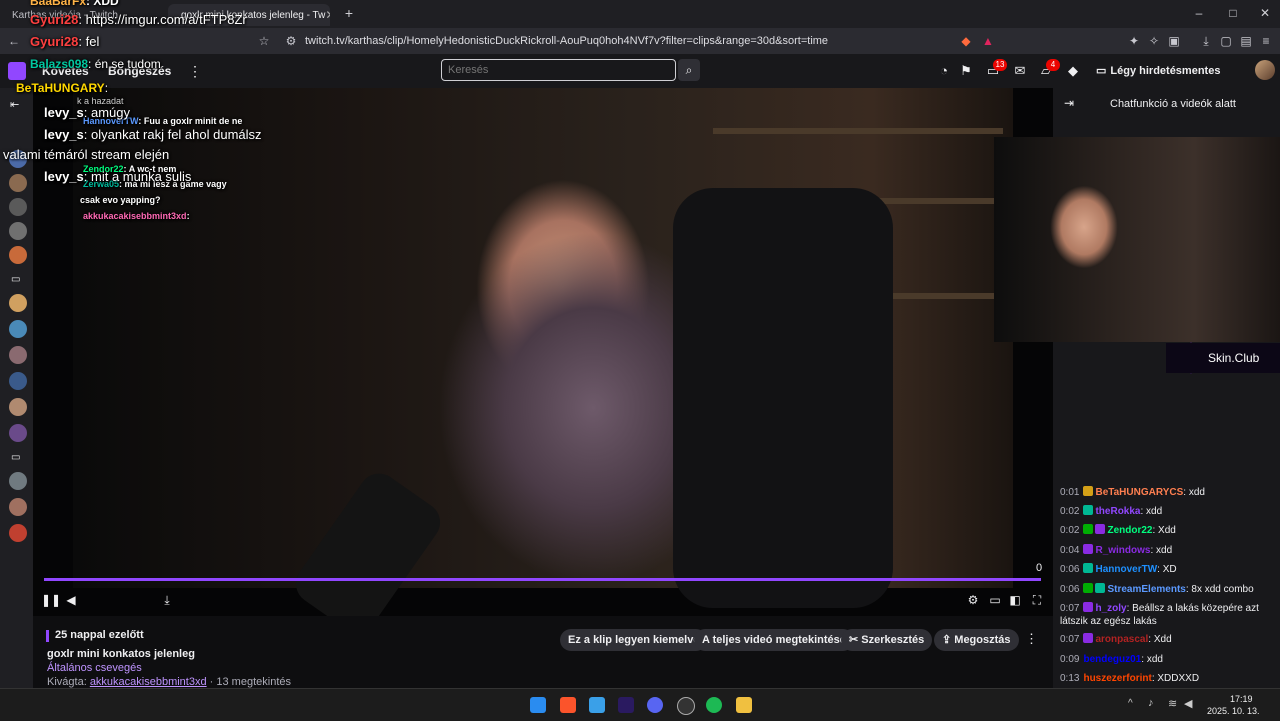 The height and width of the screenshot is (721, 1280). Describe the element at coordinates (99, 635) in the screenshot. I see `clip-age: 25 nappal ezelőtt` at that location.